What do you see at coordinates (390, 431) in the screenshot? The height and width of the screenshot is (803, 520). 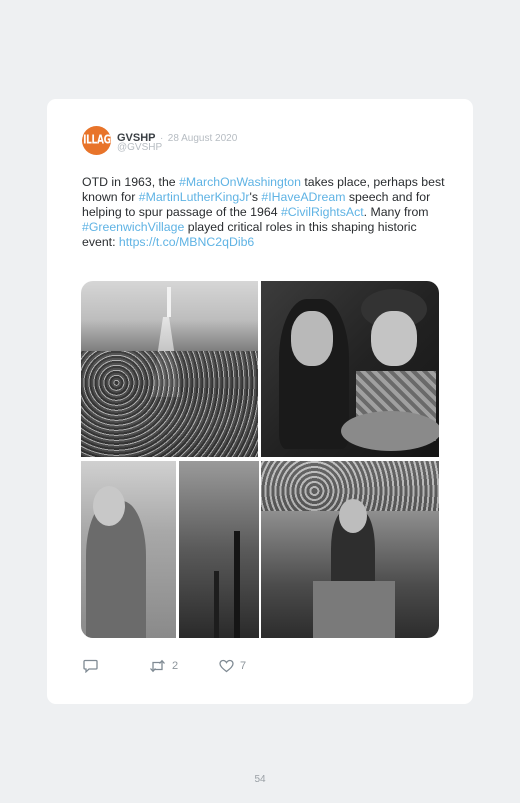 I see `guitar` at bounding box center [390, 431].